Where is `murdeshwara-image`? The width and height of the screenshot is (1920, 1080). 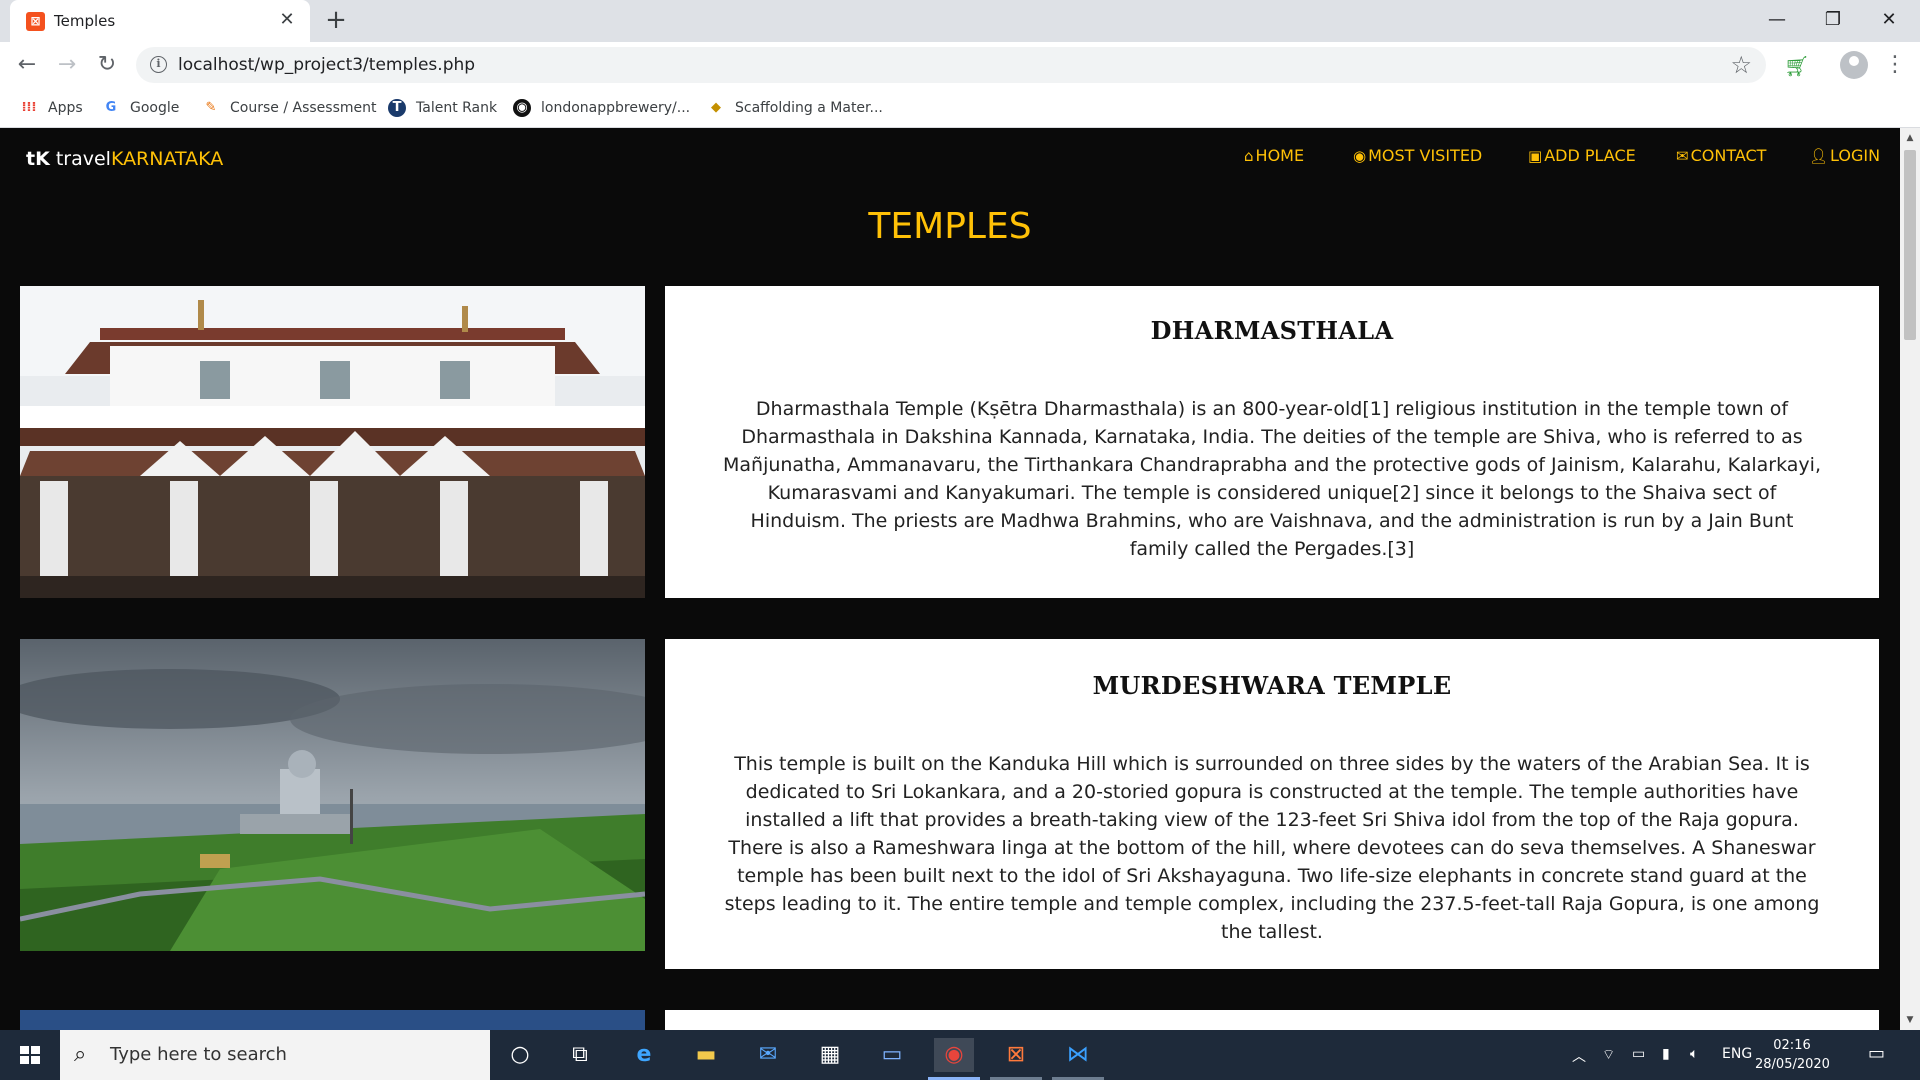 murdeshwara-image is located at coordinates (332, 795).